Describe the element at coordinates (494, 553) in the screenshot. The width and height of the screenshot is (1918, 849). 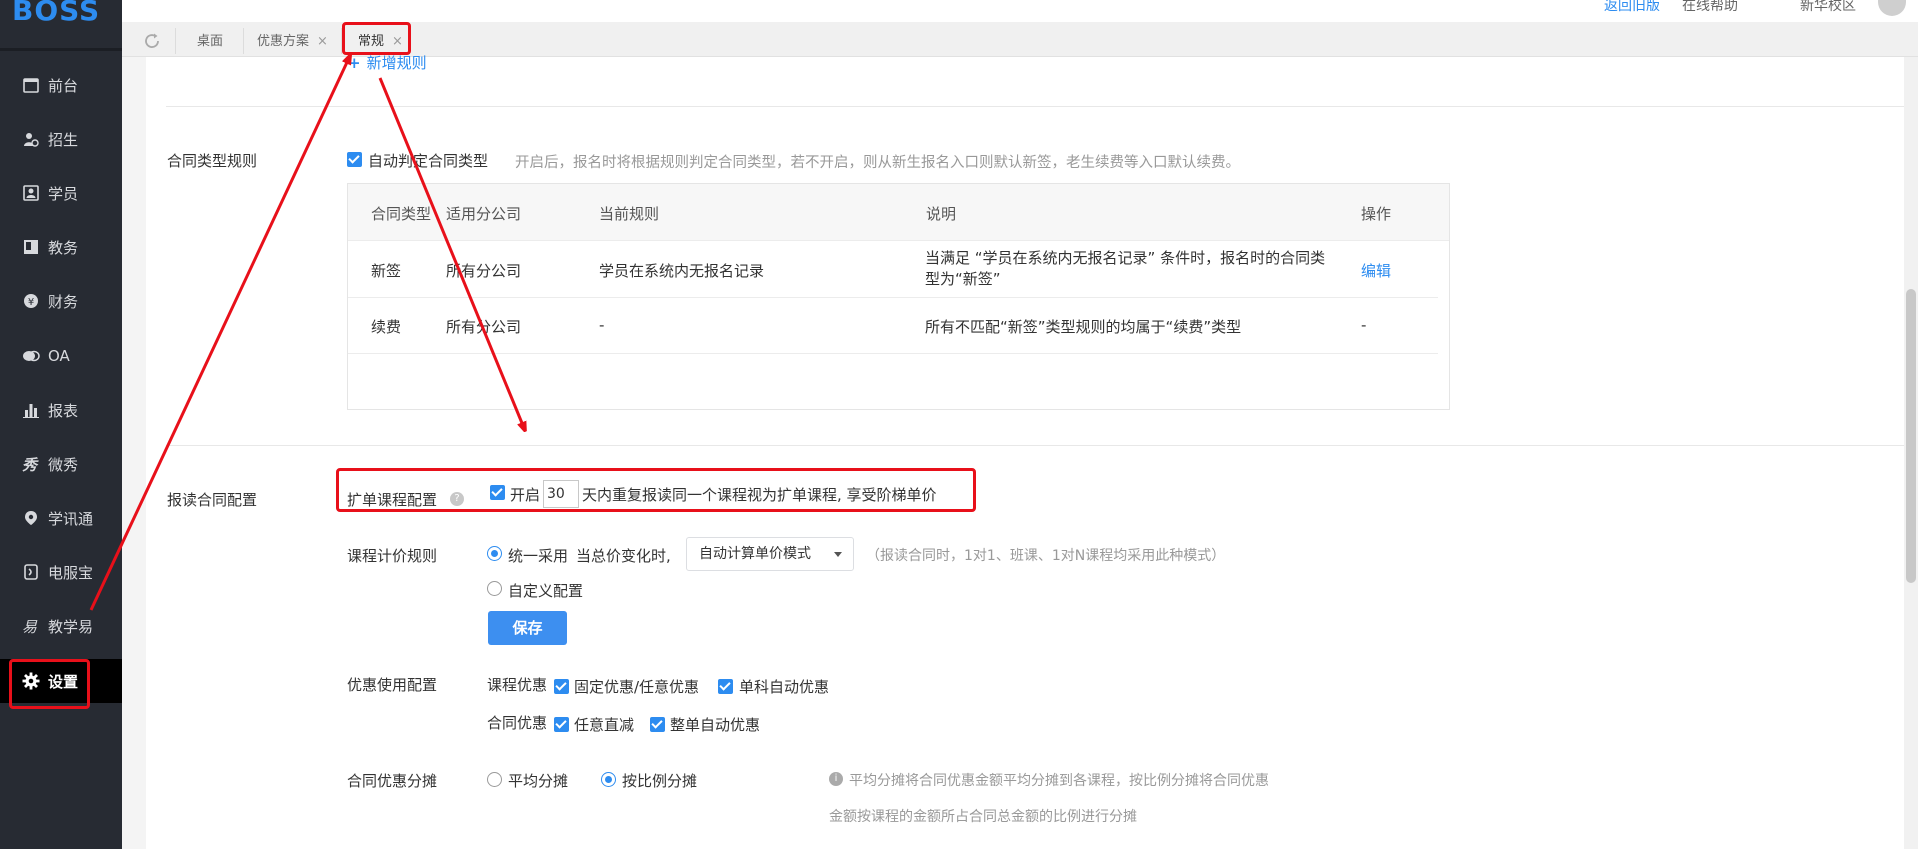
I see `pricing-unified-radio` at that location.